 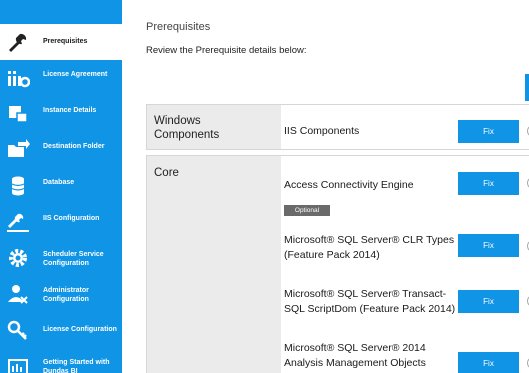 I want to click on section-windows-components: Windows Components IIS Components Fix, so click(x=337, y=127).